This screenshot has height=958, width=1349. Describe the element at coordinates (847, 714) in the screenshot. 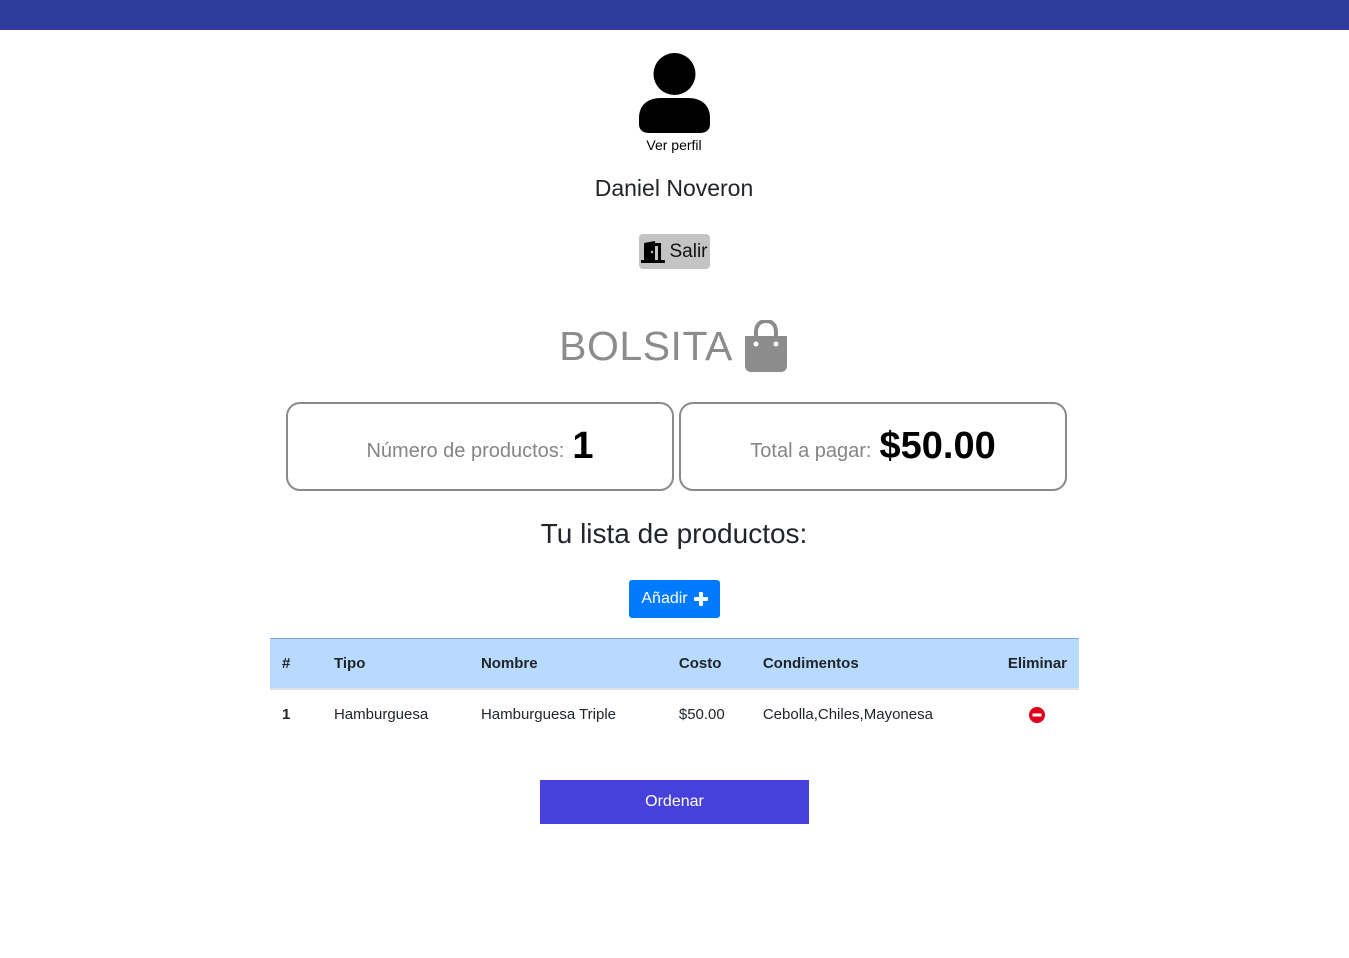

I see `row-condiments: Cebolla,Chiles,Mayonesa` at that location.